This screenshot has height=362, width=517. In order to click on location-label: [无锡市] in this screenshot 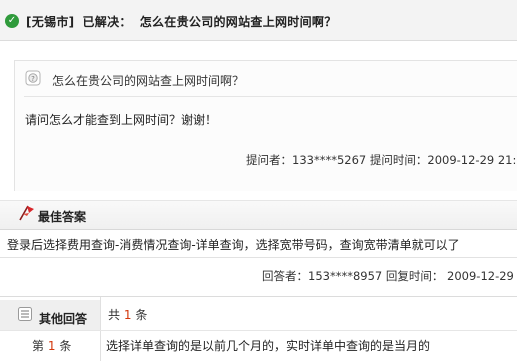, I will do `click(50, 22)`.